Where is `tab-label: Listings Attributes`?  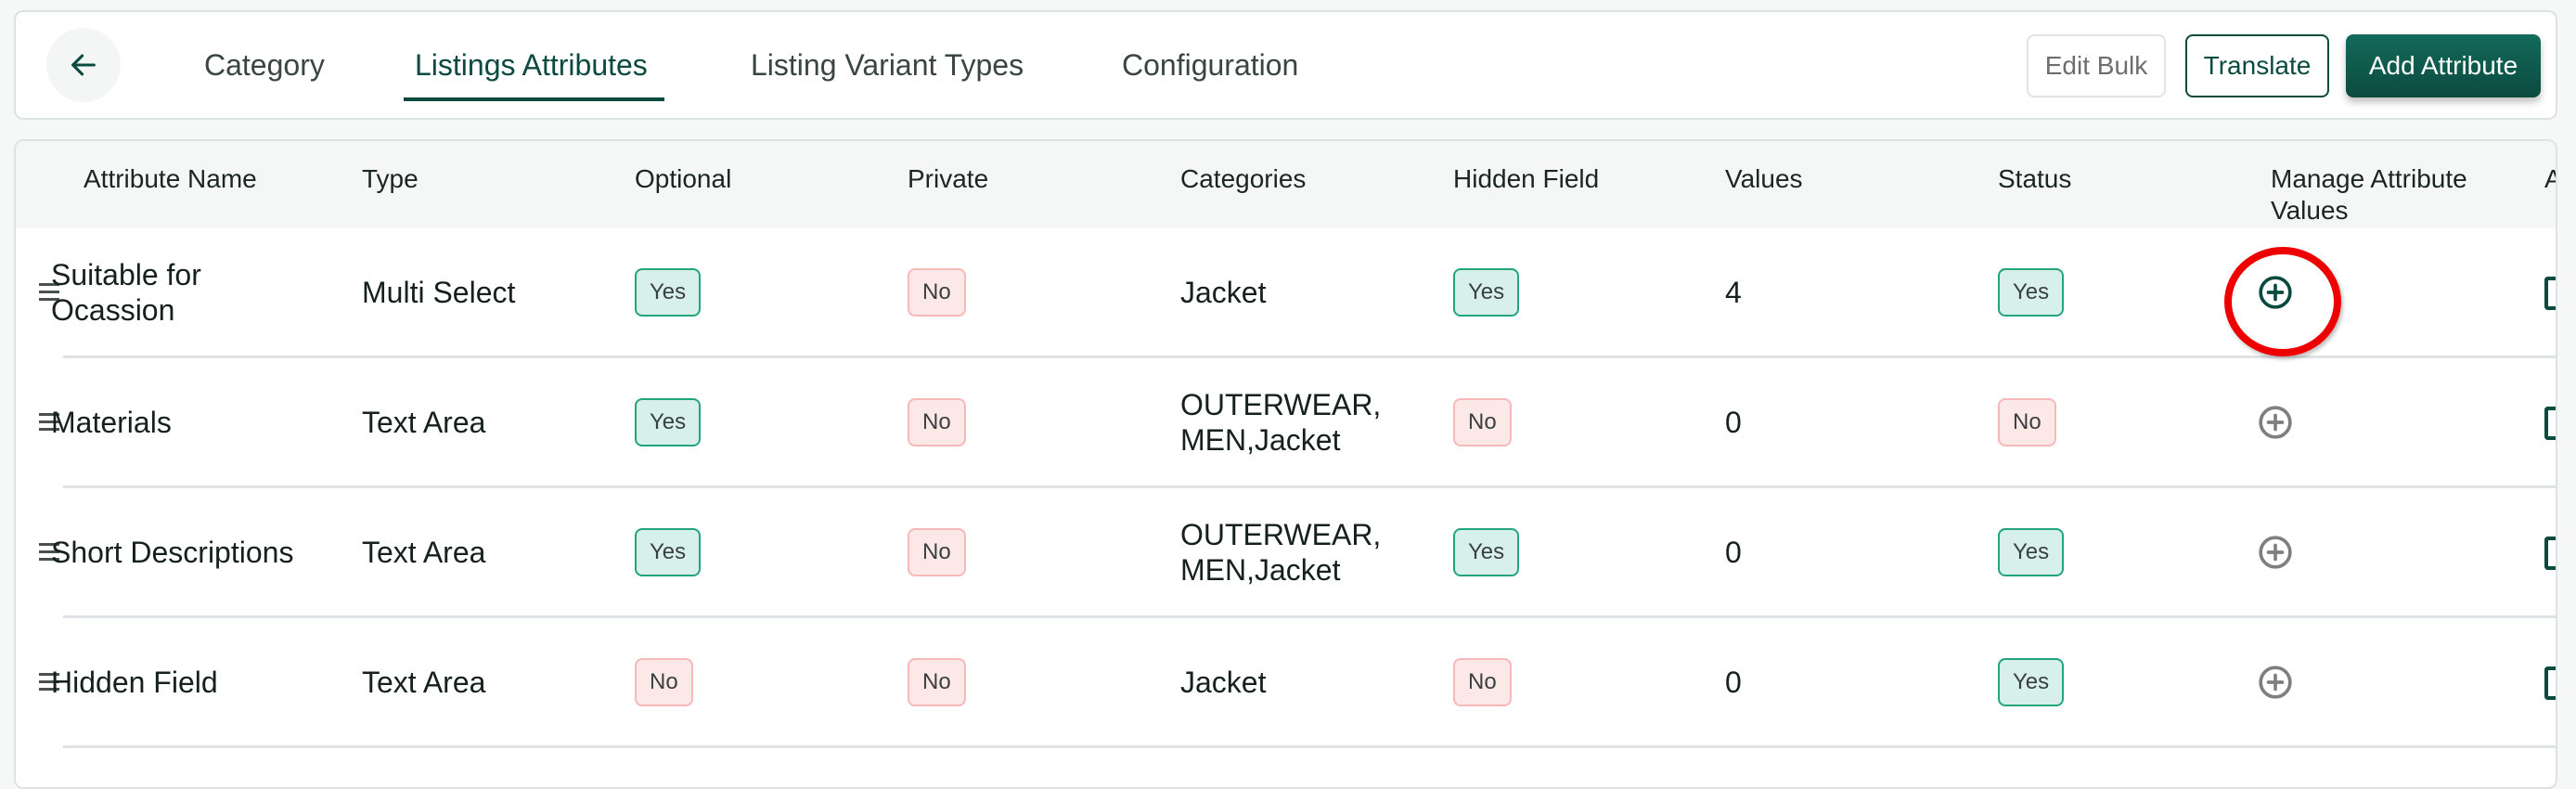 tab-label: Listings Attributes is located at coordinates (531, 64).